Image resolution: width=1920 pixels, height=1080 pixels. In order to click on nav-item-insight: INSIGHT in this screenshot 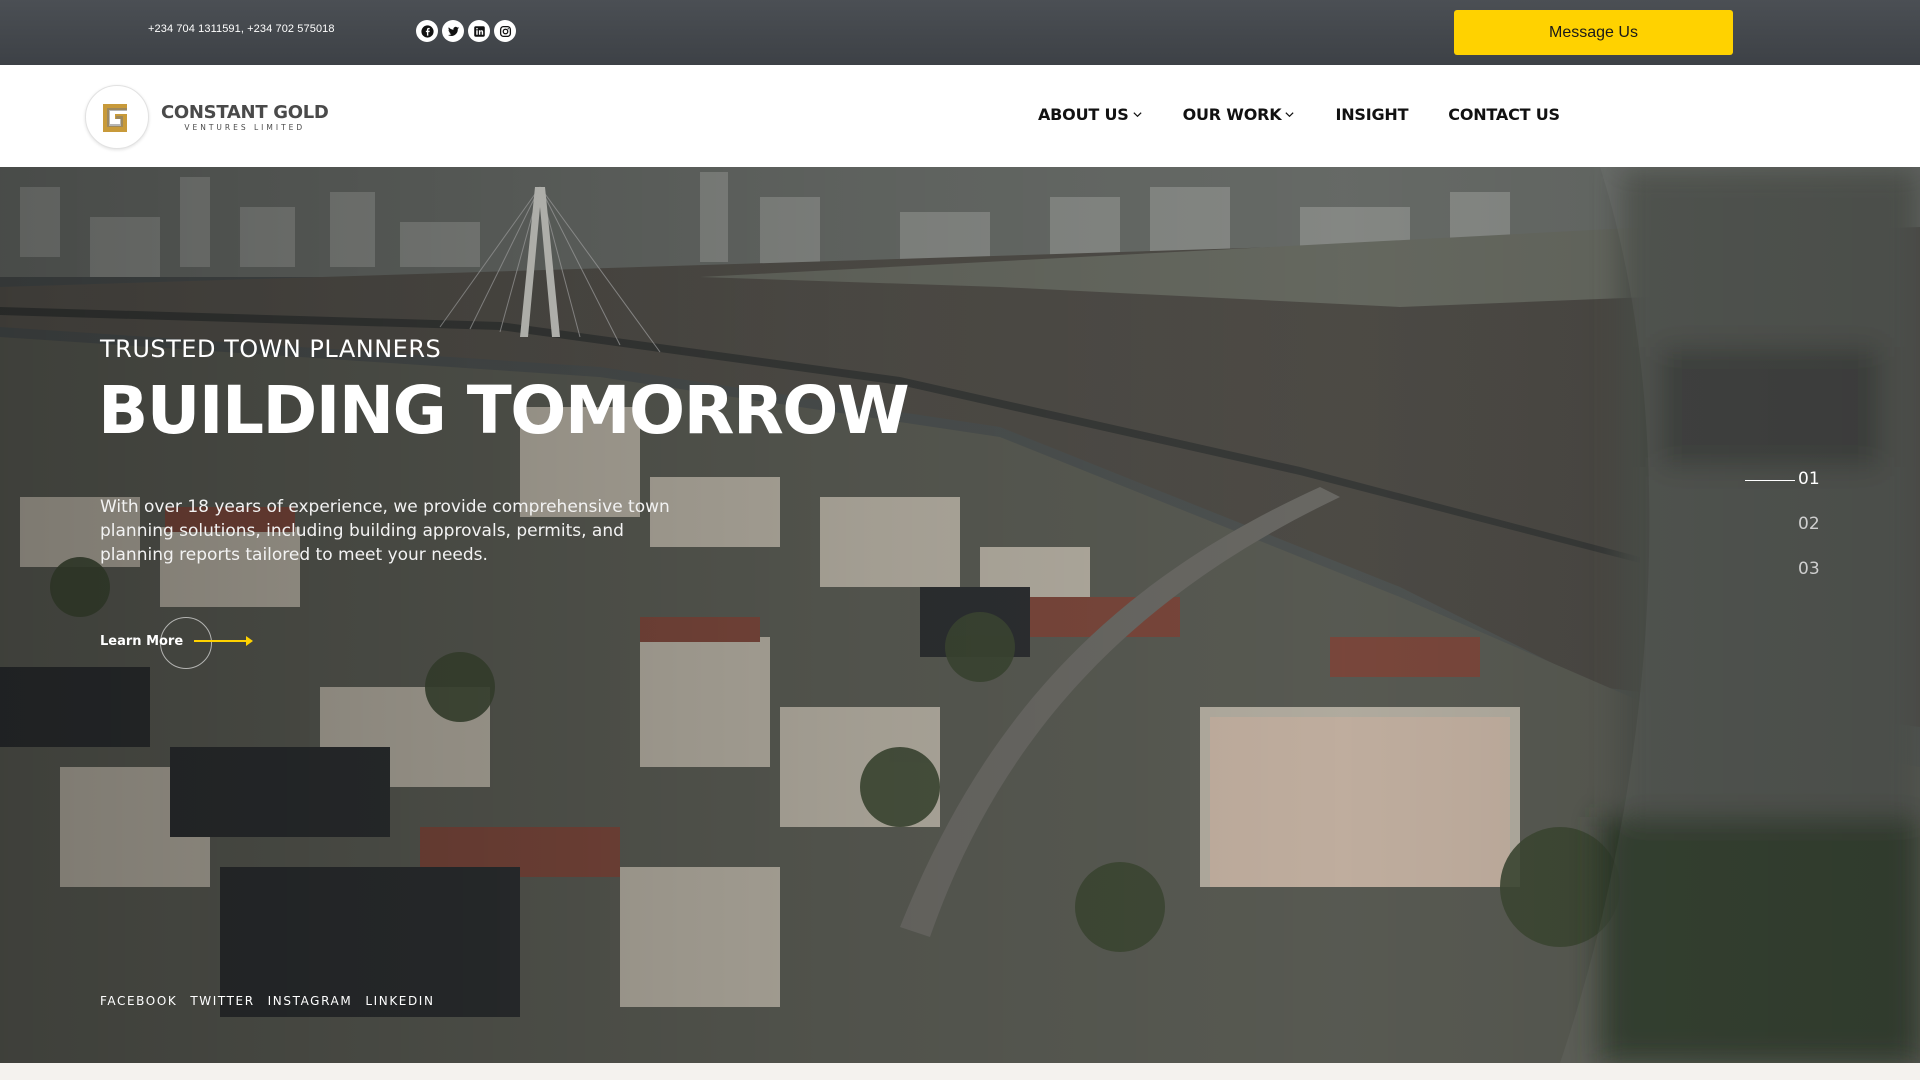, I will do `click(1371, 114)`.